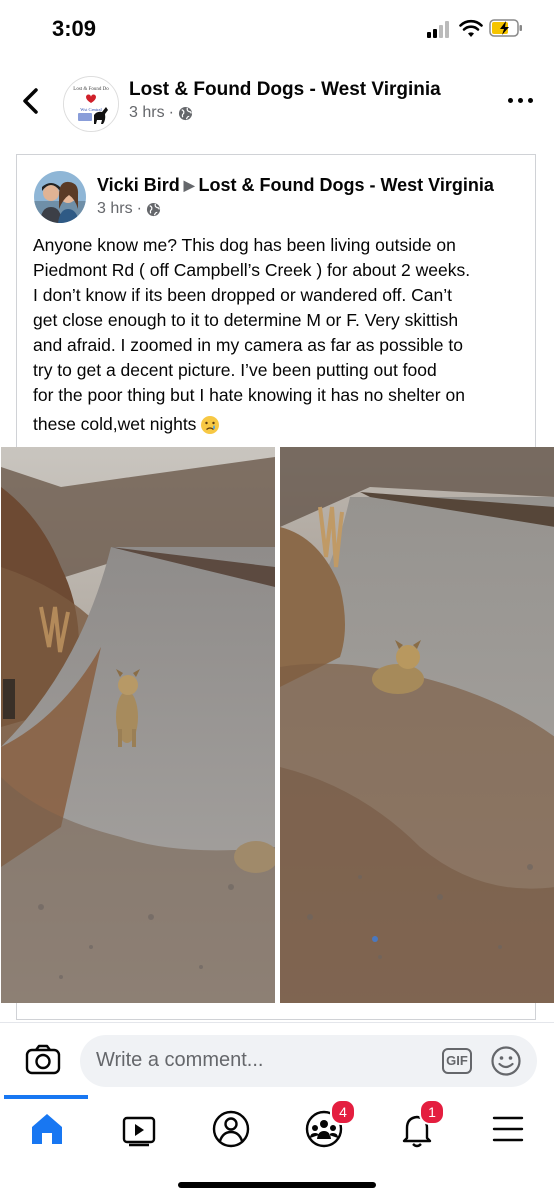 This screenshot has width=554, height=1200. Describe the element at coordinates (115, 209) in the screenshot. I see `post-time: 3 hrs` at that location.